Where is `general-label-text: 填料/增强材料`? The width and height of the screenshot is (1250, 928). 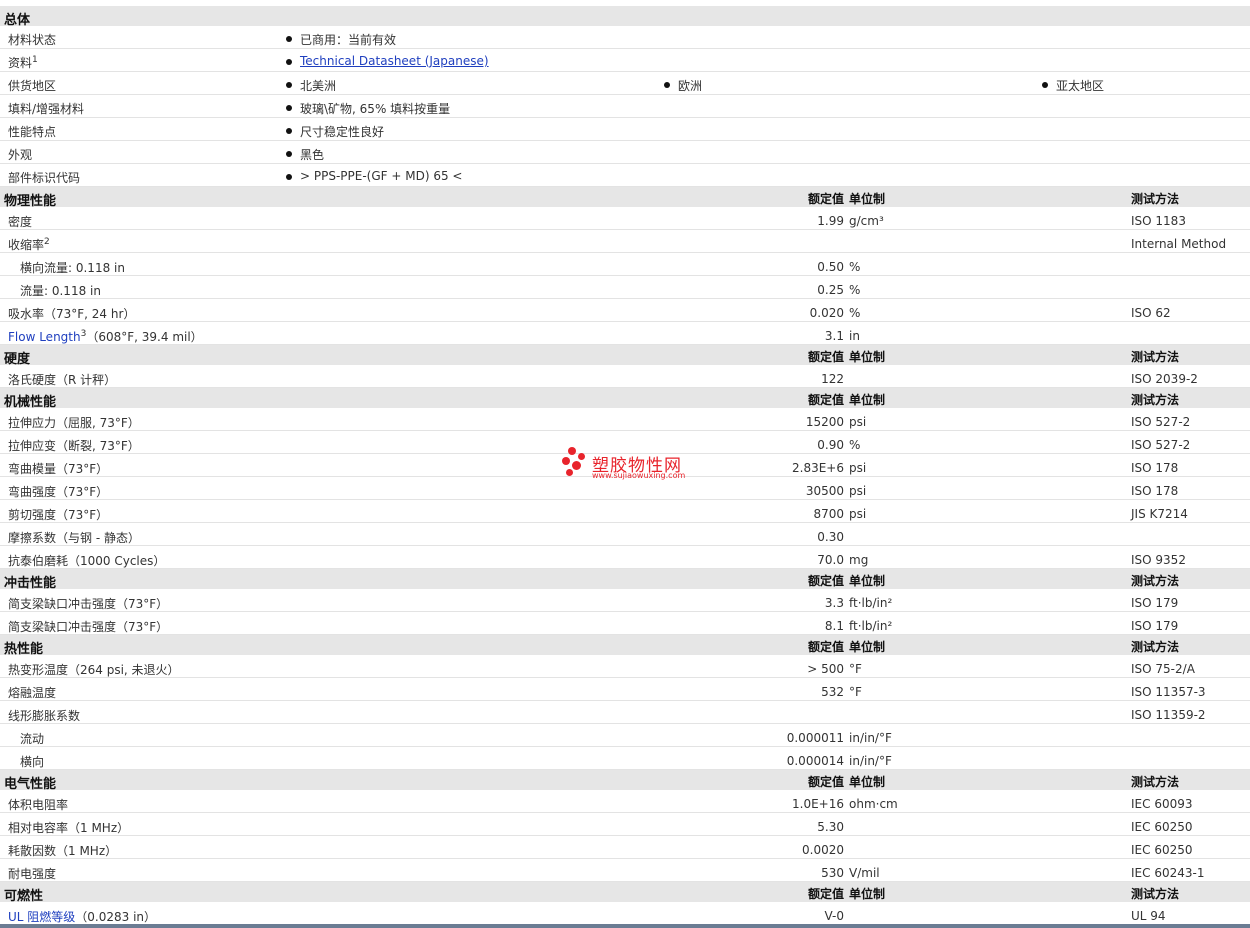 general-label-text: 填料/增强材料 is located at coordinates (46, 109).